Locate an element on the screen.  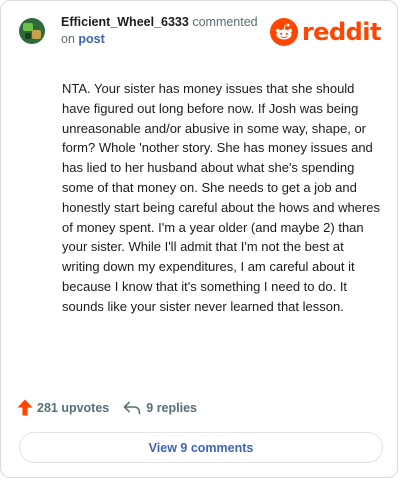
comment-stats: 281 upvotes 9 replies is located at coordinates (107, 407).